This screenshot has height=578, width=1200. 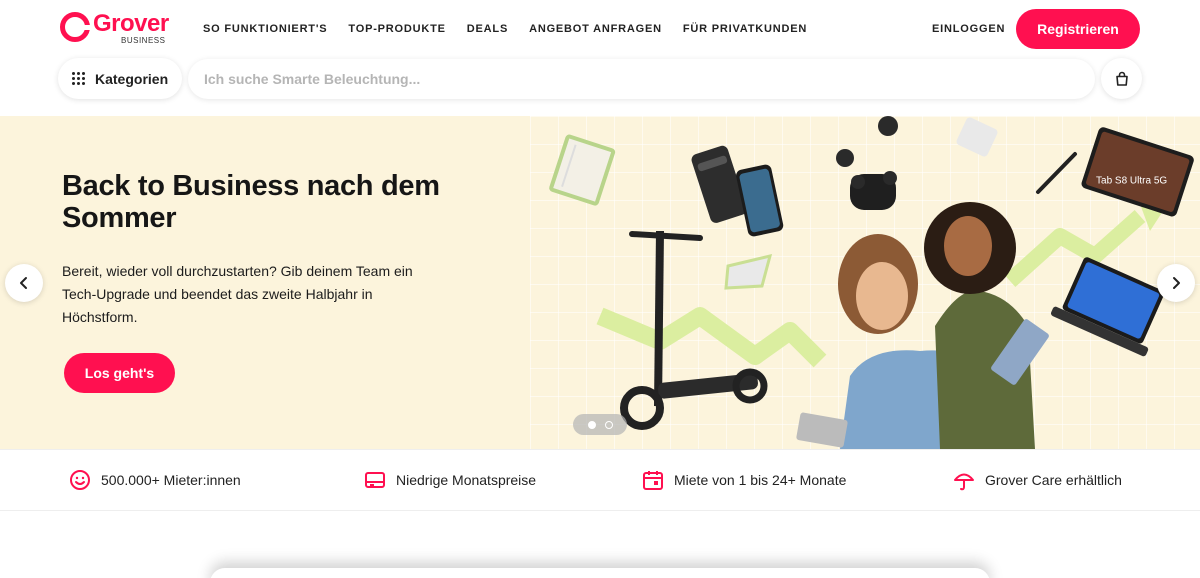 What do you see at coordinates (1078, 29) in the screenshot?
I see `register-button: Registrieren` at bounding box center [1078, 29].